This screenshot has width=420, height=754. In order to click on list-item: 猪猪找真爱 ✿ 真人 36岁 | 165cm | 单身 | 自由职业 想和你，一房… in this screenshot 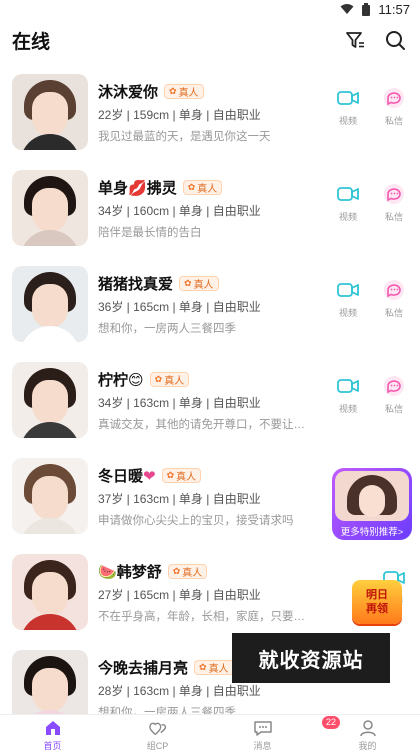, I will do `click(210, 304)`.